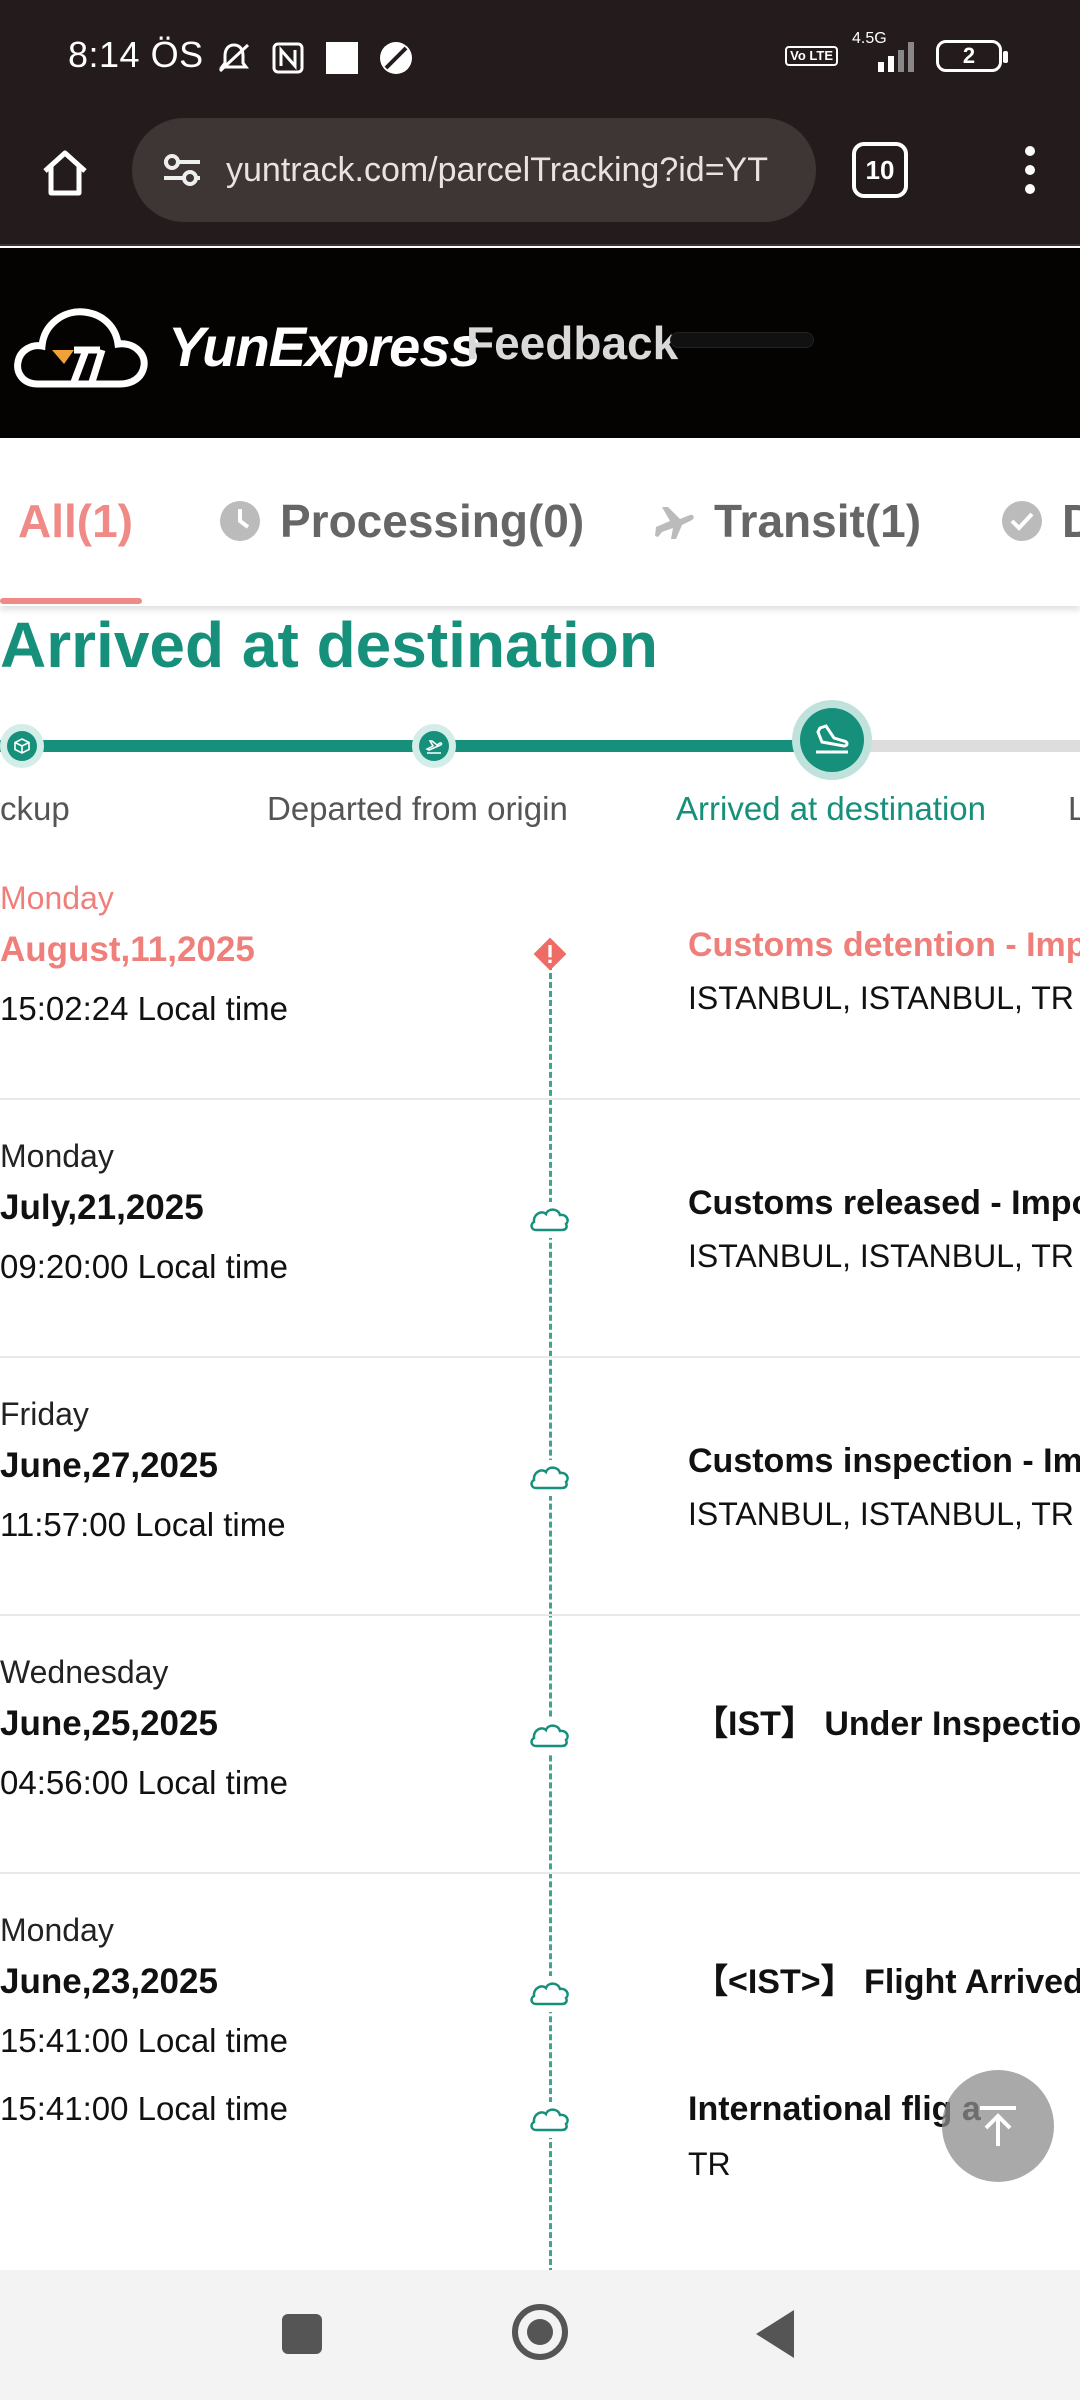  Describe the element at coordinates (102, 1207) in the screenshot. I see `event-date: July,21,2025` at that location.